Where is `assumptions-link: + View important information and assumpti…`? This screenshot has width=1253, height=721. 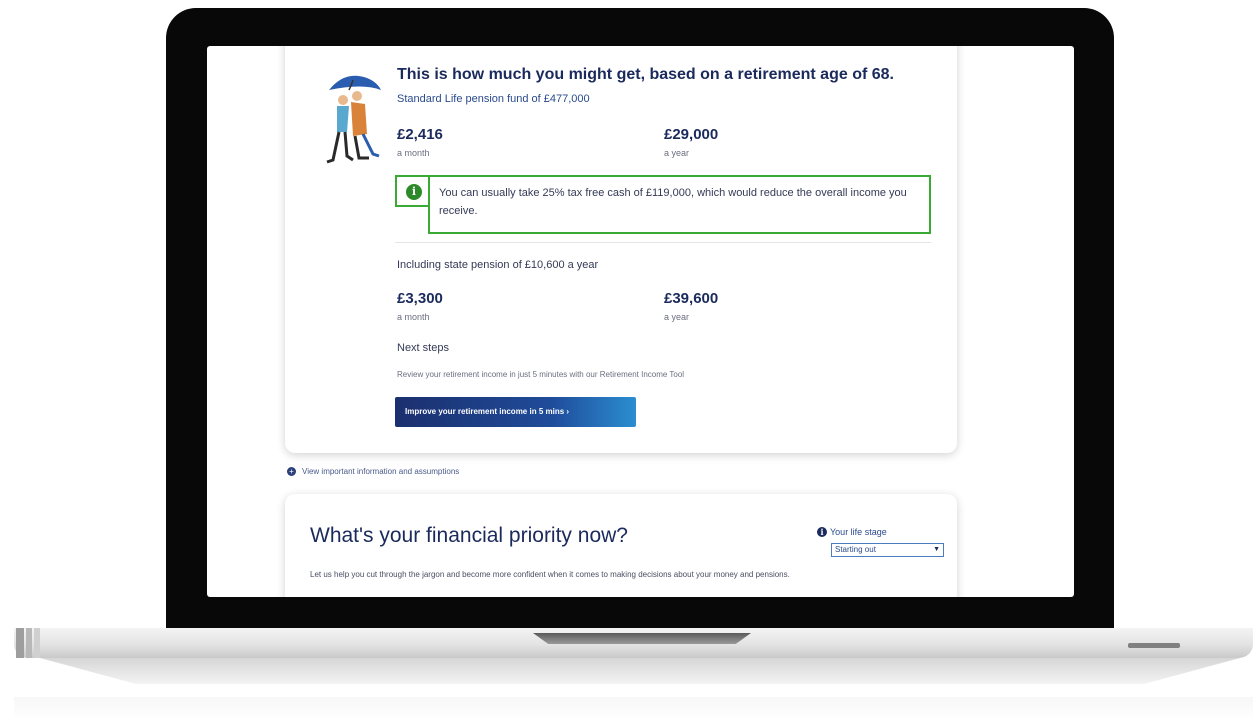
assumptions-link: + View important information and assumpti… is located at coordinates (373, 472).